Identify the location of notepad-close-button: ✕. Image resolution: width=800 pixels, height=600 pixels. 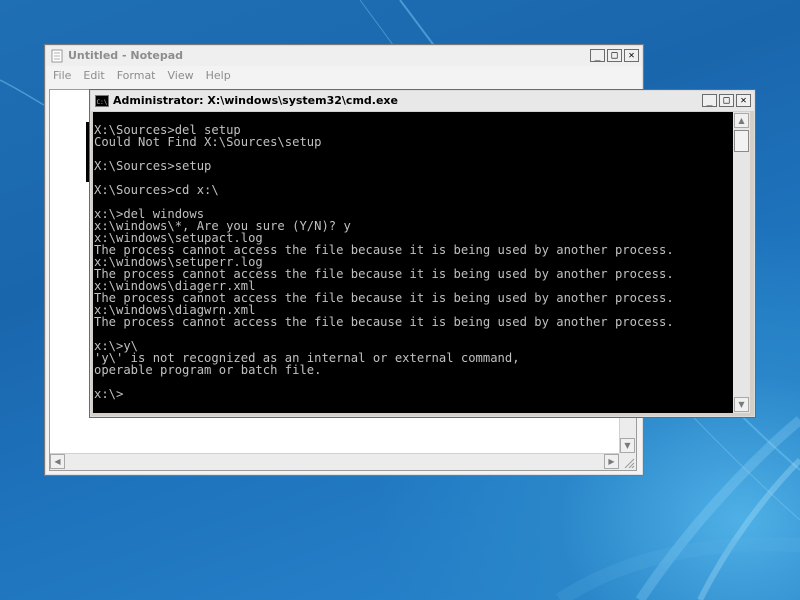
(631, 55).